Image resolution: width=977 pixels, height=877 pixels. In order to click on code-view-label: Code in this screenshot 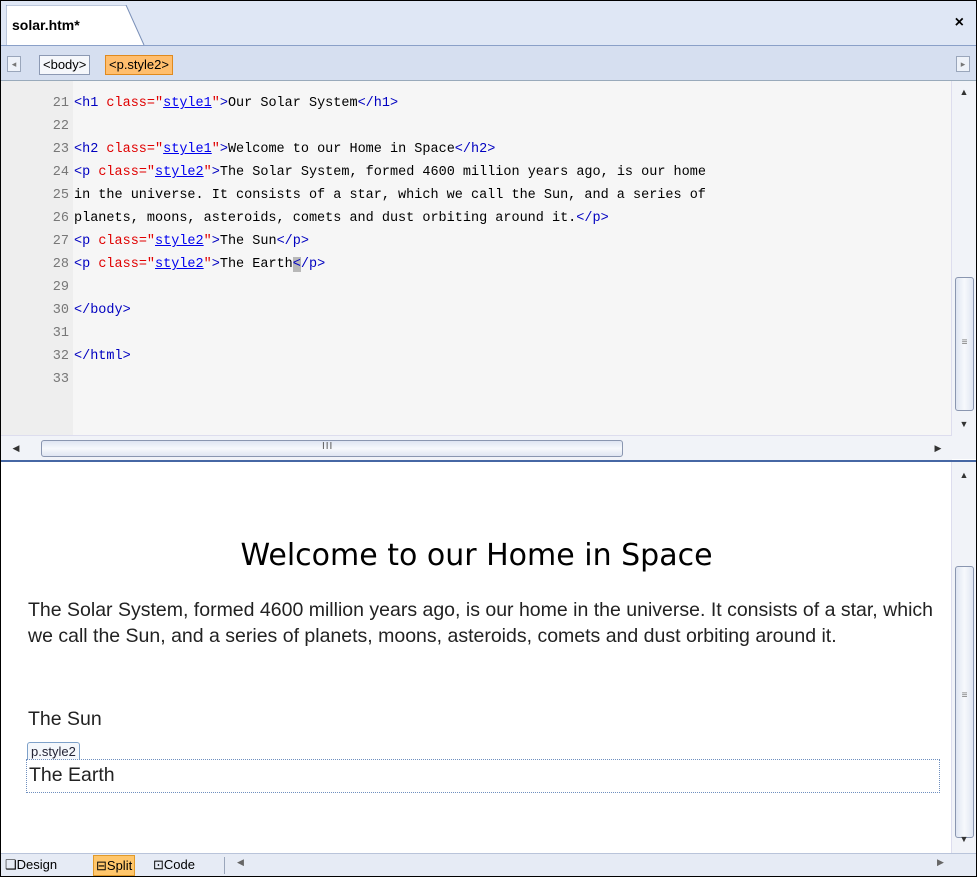, I will do `click(179, 864)`.